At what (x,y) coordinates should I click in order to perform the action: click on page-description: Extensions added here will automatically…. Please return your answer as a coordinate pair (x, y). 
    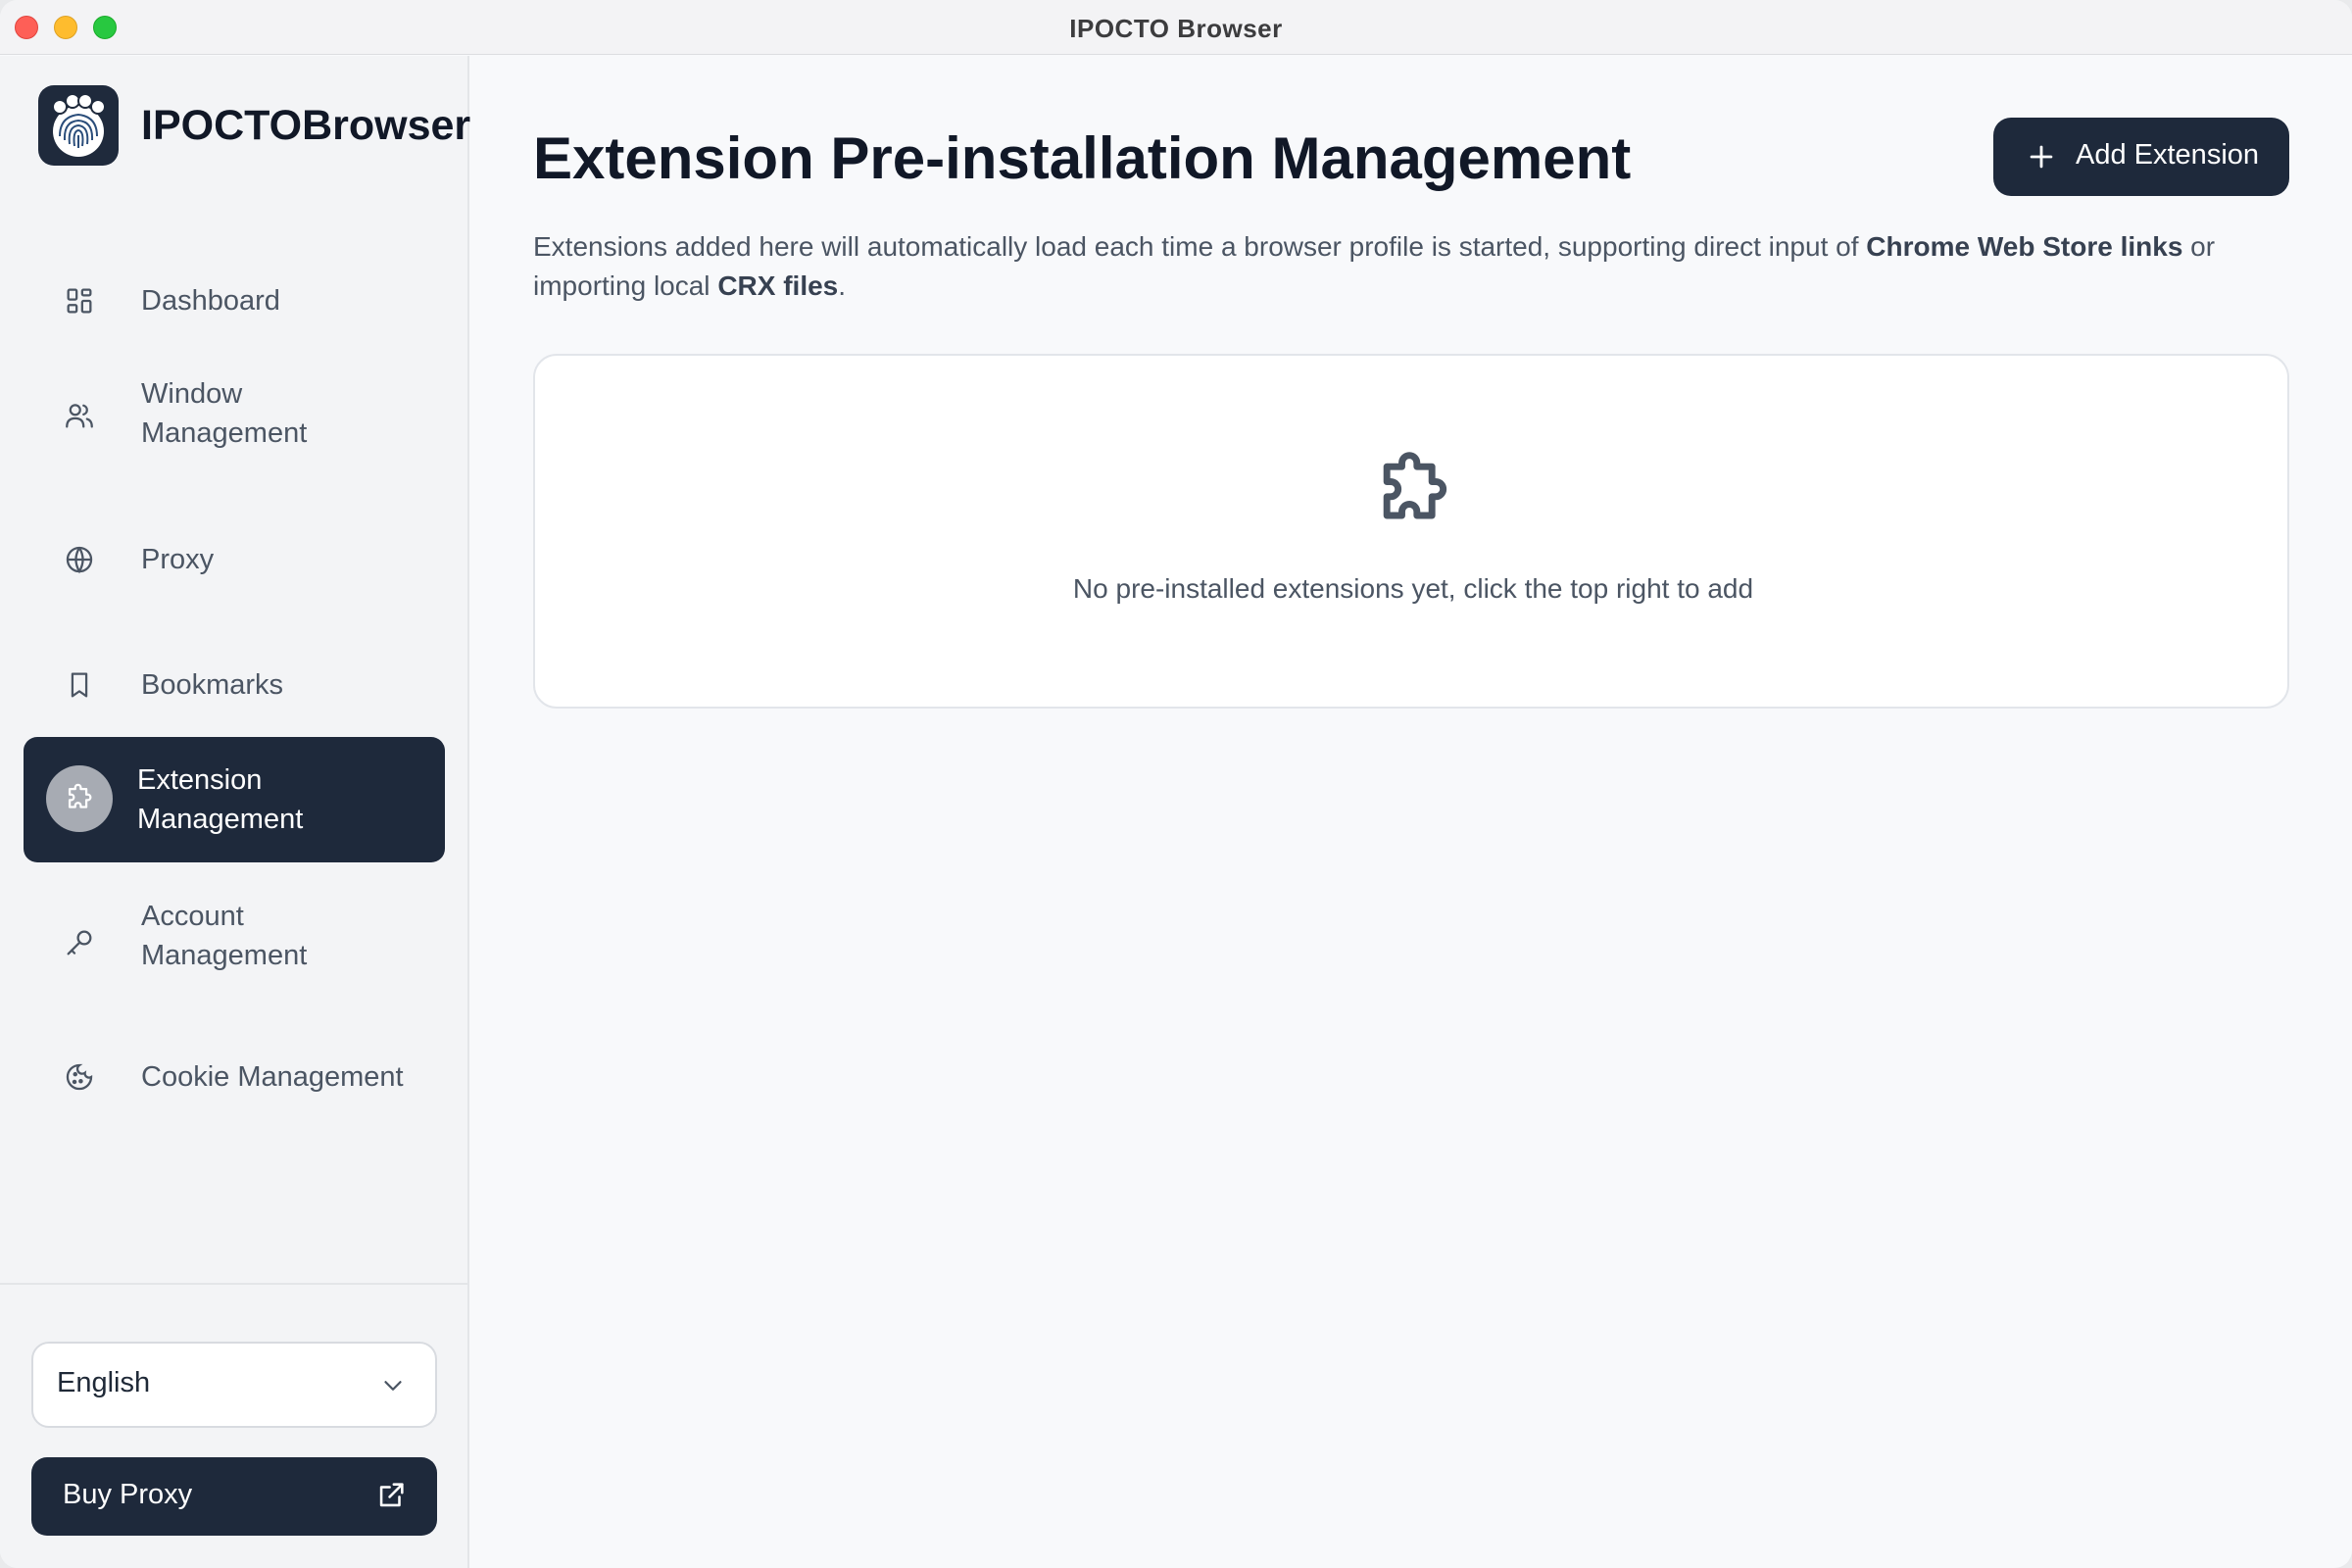
    Looking at the image, I should click on (1415, 266).